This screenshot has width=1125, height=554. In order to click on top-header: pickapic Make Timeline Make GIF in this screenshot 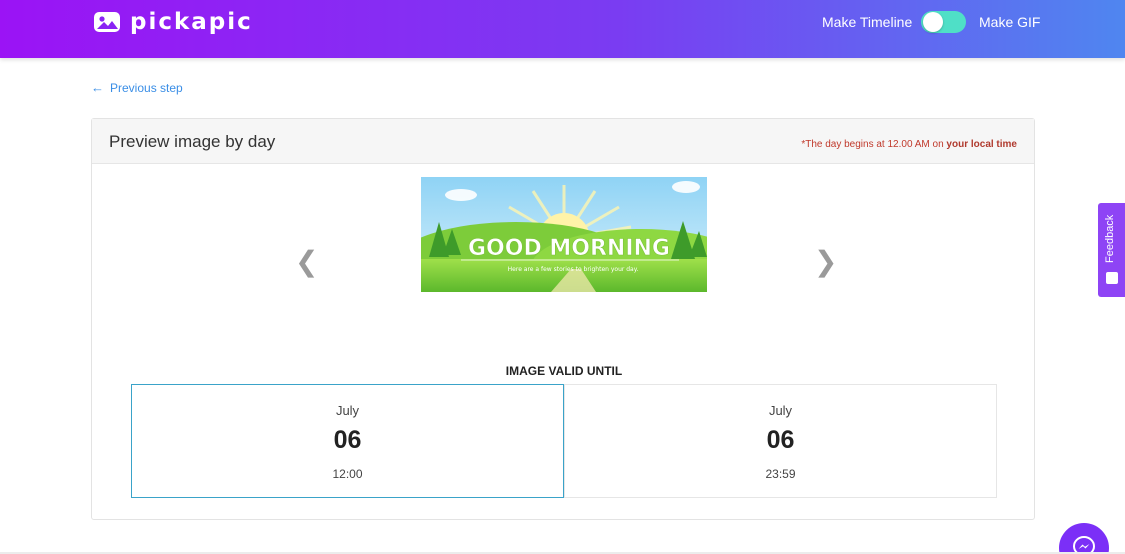, I will do `click(562, 29)`.